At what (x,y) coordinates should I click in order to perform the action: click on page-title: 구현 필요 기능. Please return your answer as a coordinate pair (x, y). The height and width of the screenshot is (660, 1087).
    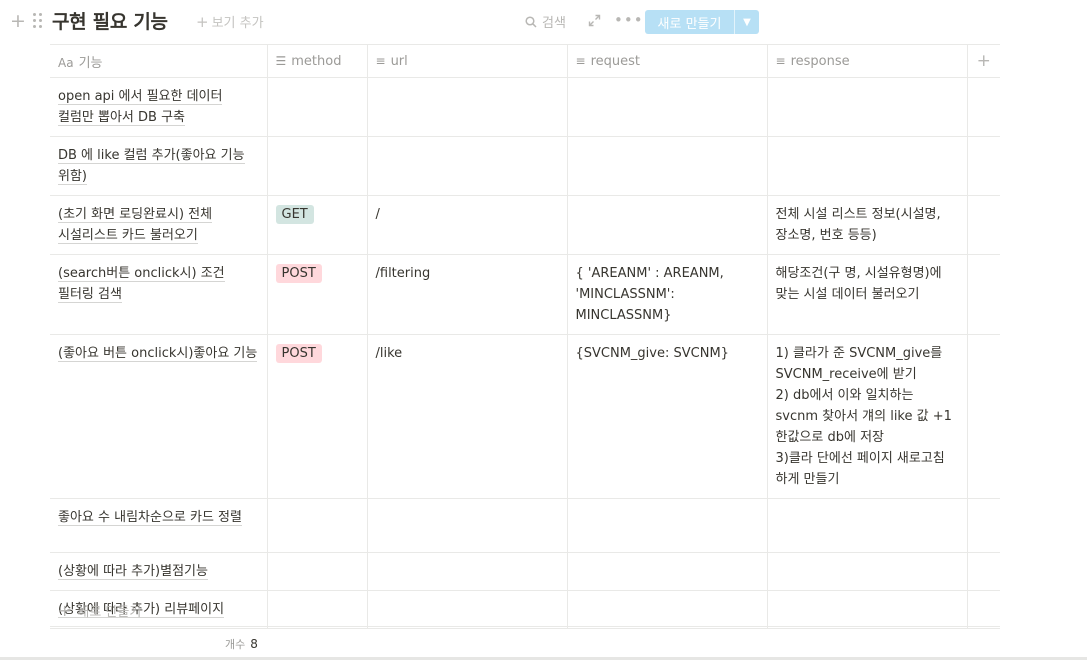
    Looking at the image, I should click on (110, 20).